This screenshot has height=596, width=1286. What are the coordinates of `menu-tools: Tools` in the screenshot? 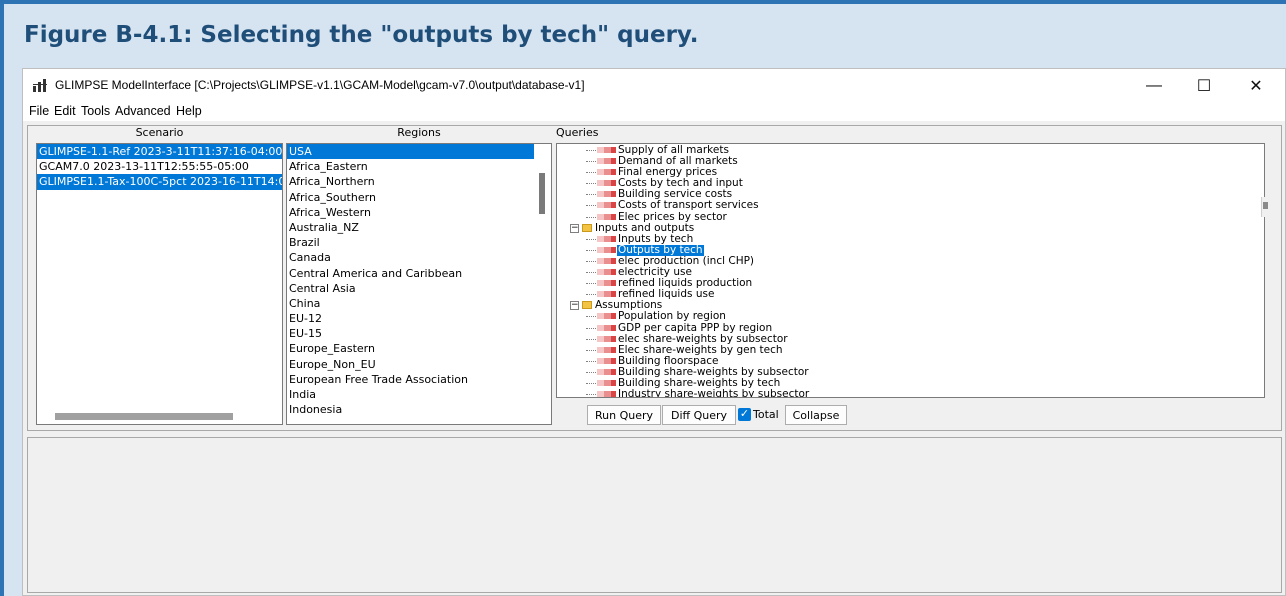 It's located at (95, 111).